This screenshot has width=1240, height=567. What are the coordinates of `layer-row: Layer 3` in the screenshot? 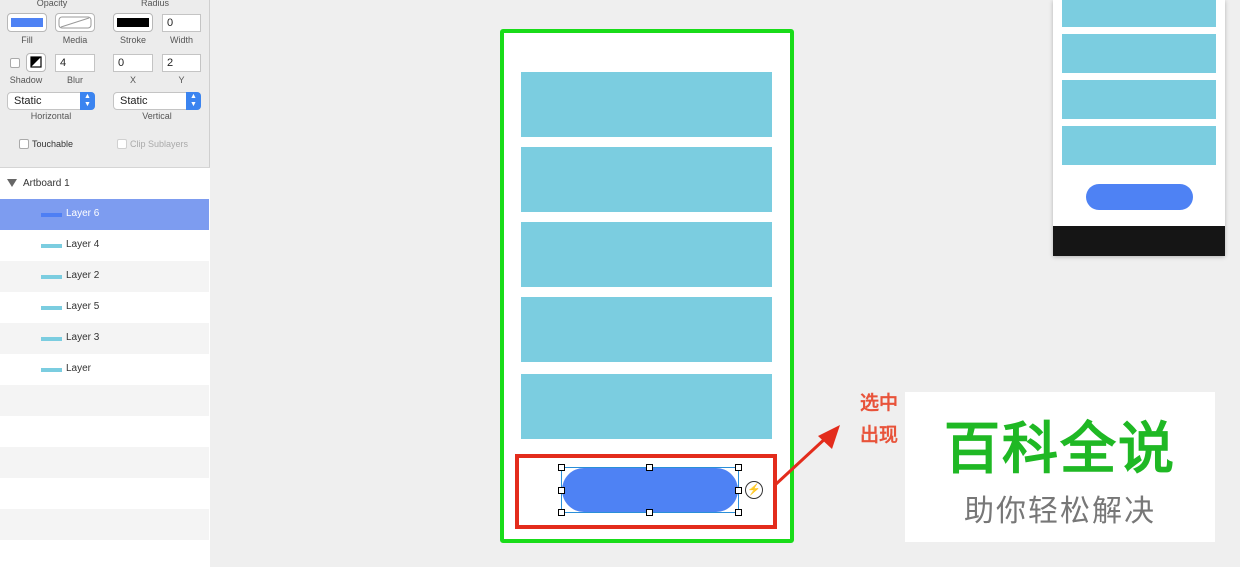 It's located at (104, 338).